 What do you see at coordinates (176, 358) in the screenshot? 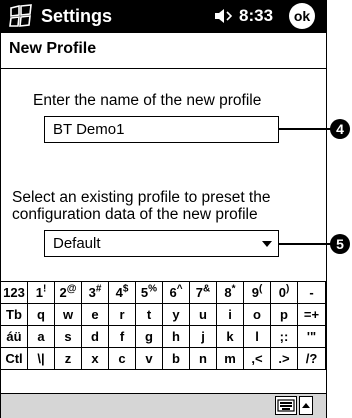
I see `key-r4-6: b` at bounding box center [176, 358].